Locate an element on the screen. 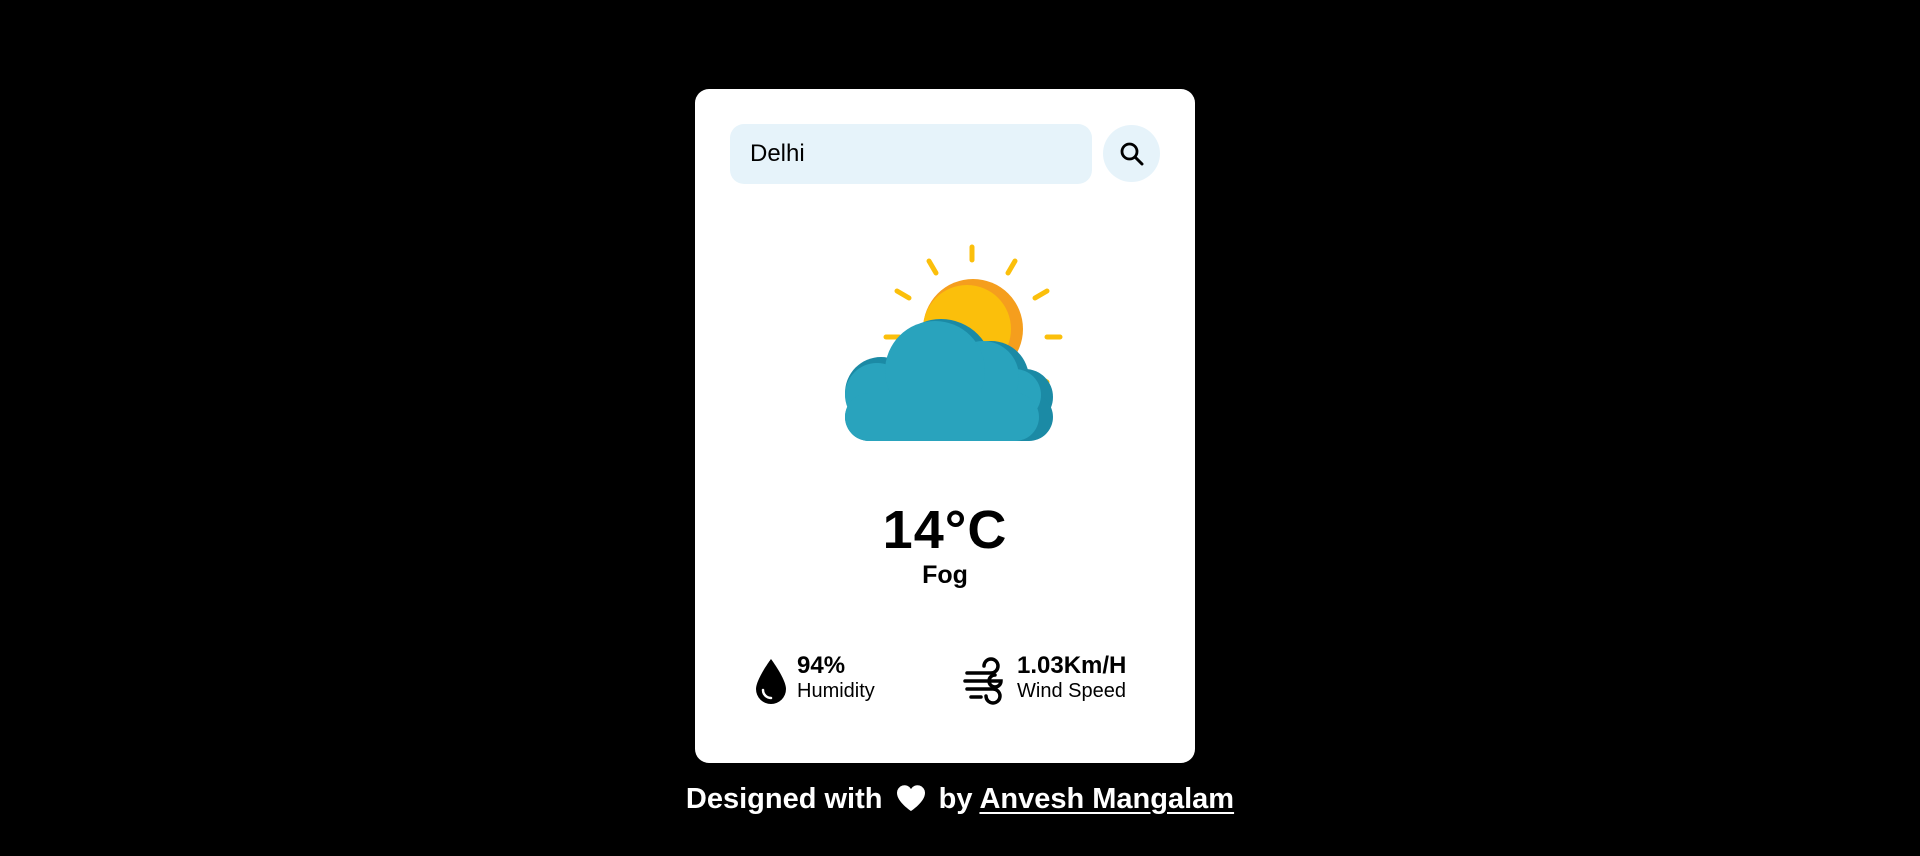 The height and width of the screenshot is (856, 1920). search-icon is located at coordinates (1131, 153).